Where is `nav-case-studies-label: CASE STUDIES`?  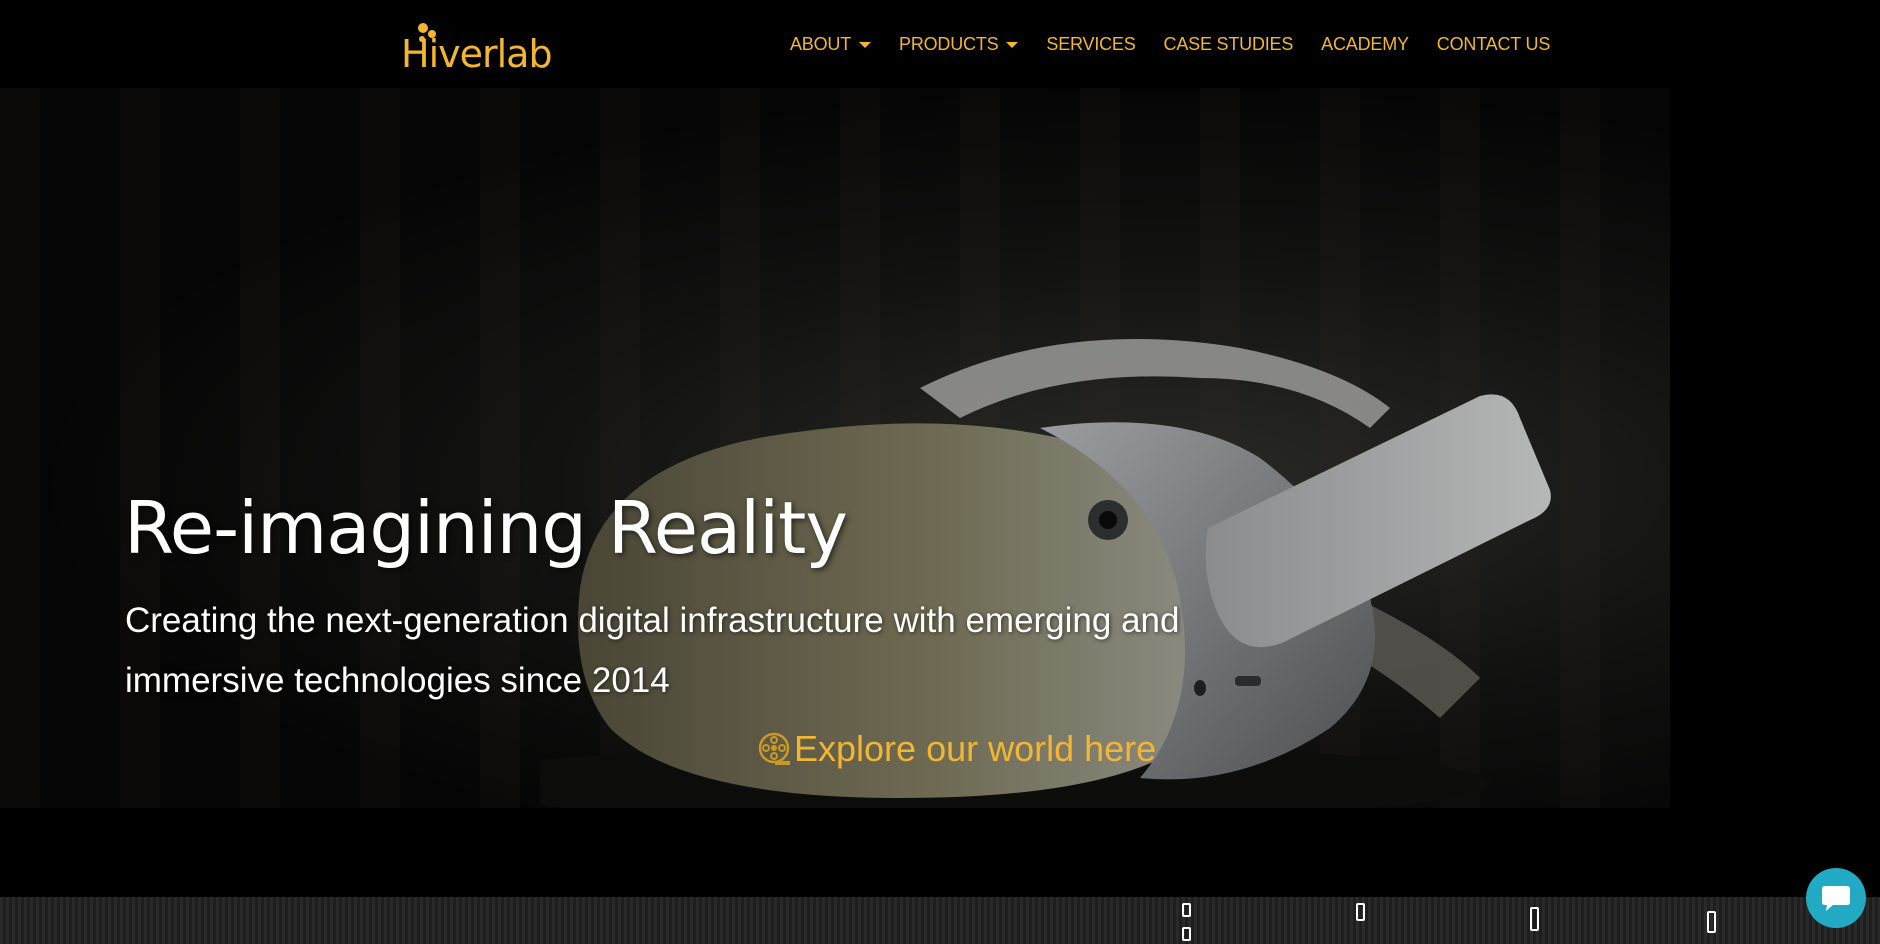 nav-case-studies-label: CASE STUDIES is located at coordinates (1228, 44).